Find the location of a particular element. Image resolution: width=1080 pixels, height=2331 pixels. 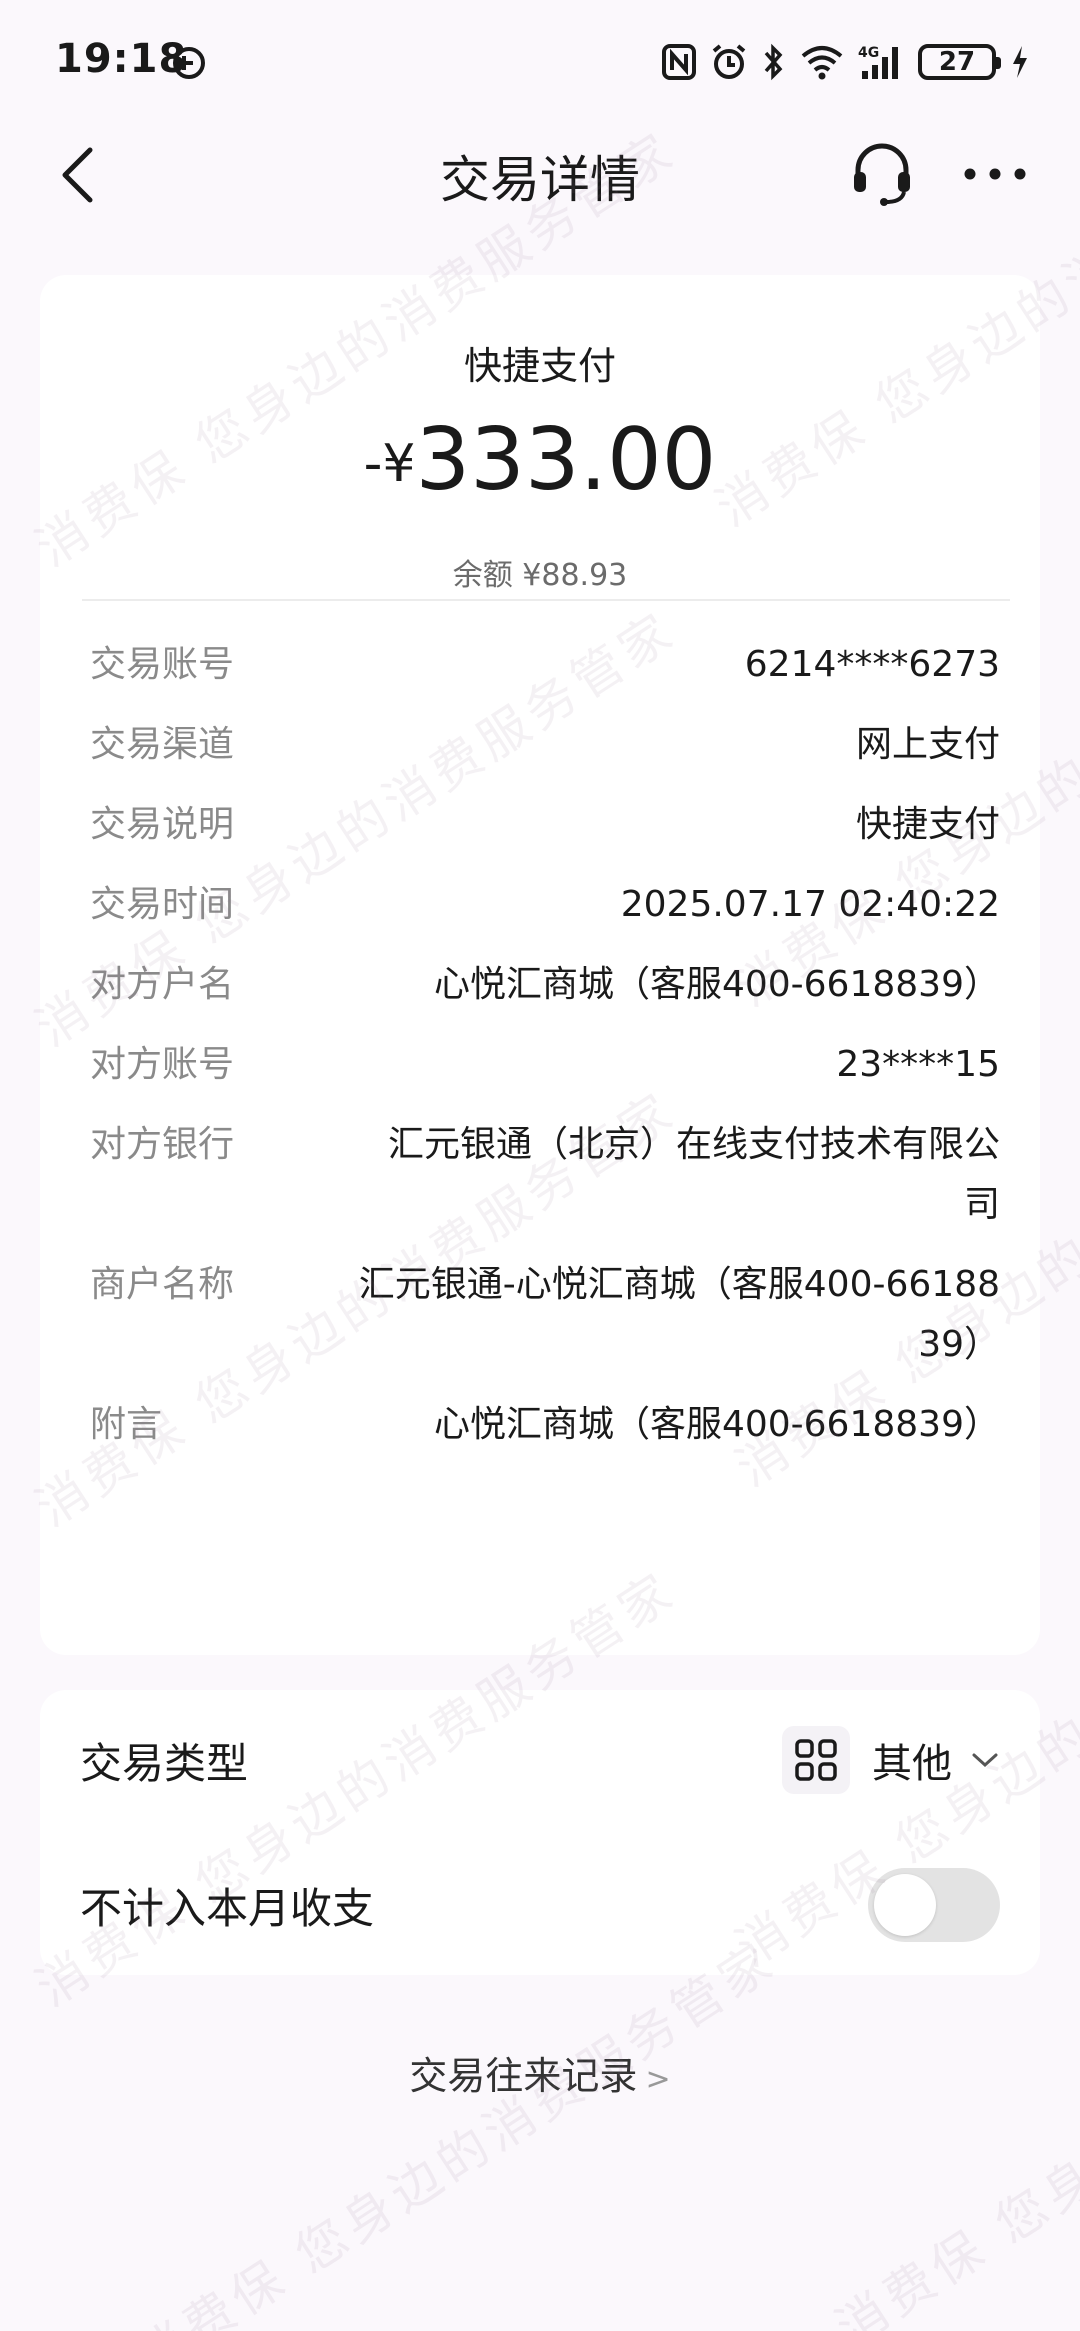

customer-service-headset-icon is located at coordinates (882, 174).